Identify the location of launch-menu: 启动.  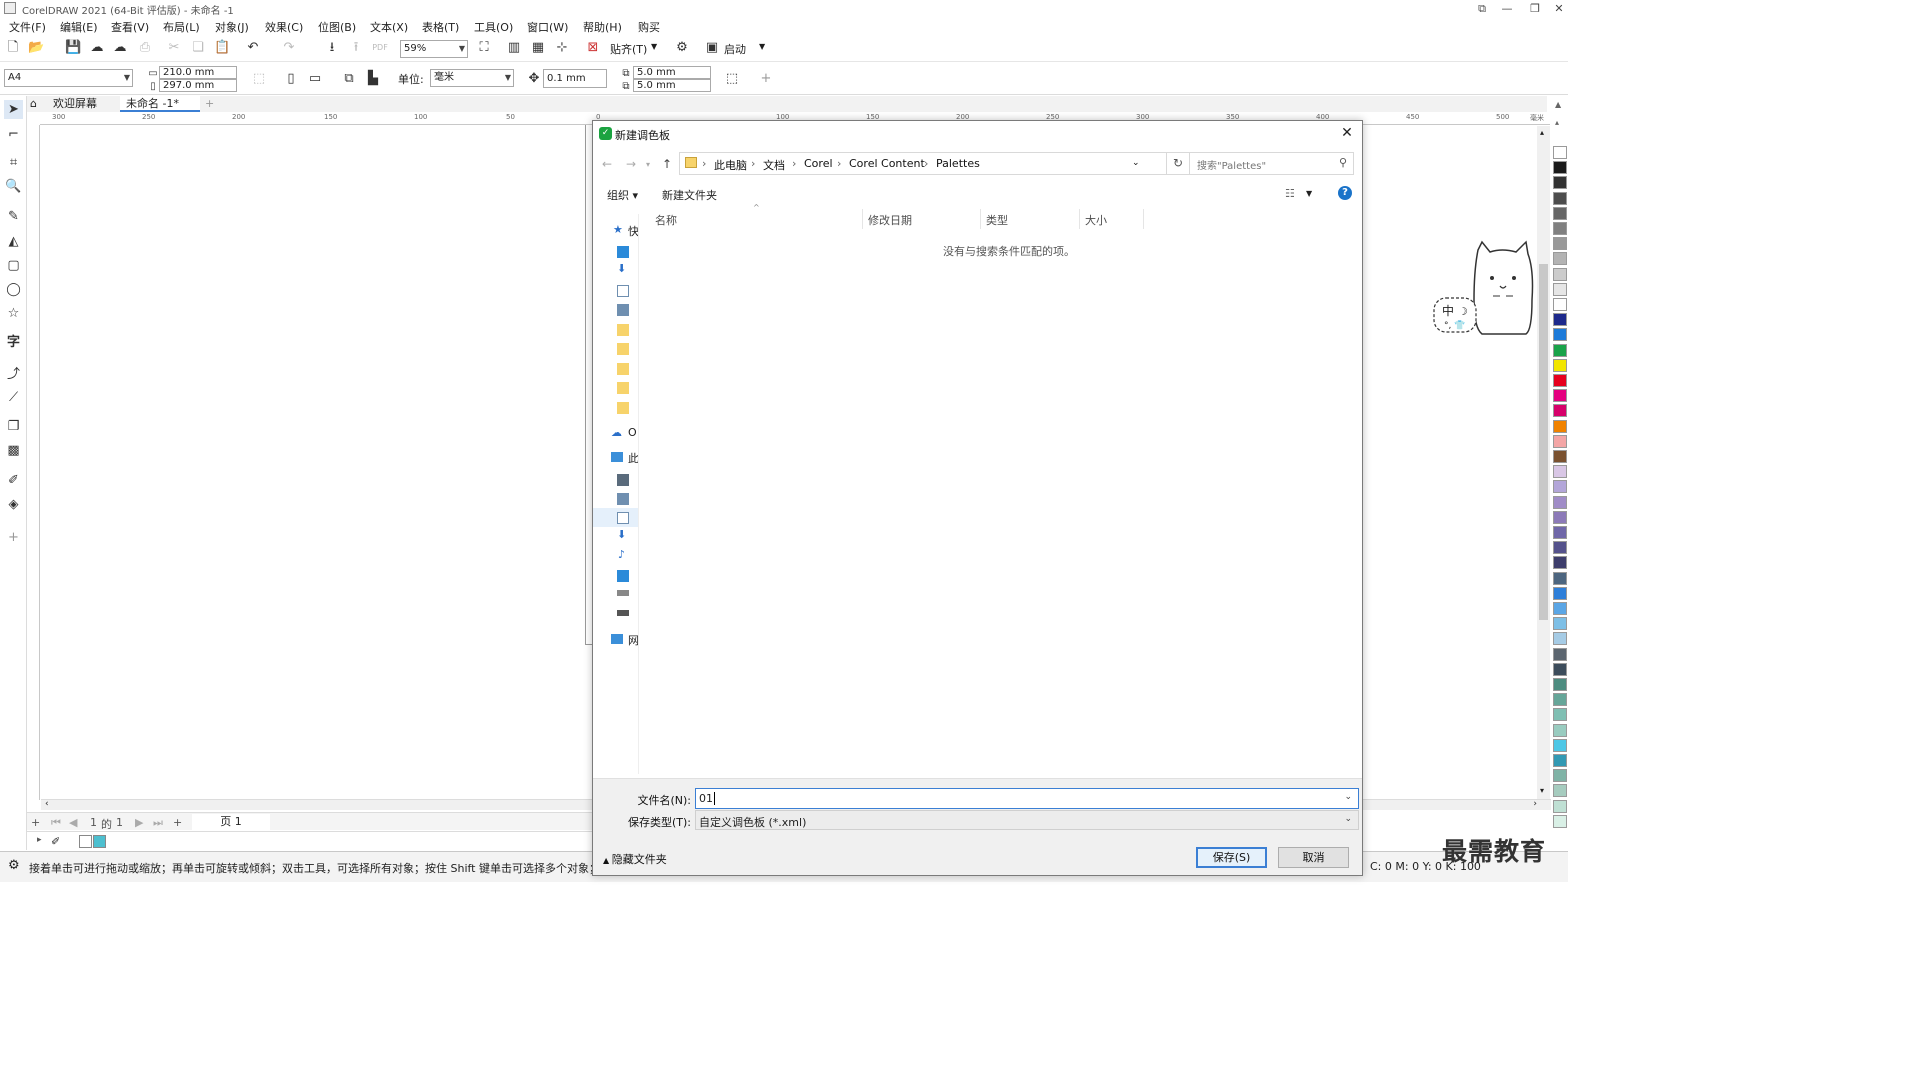
(735, 49).